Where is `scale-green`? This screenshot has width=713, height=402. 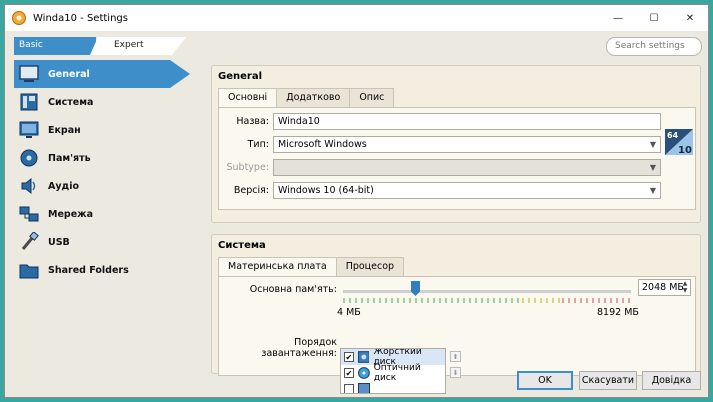
scale-green is located at coordinates (432, 300).